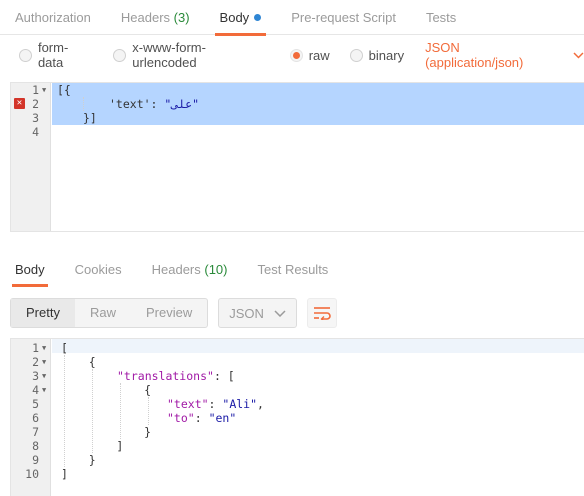  What do you see at coordinates (35, 432) in the screenshot?
I see `line-number: 7` at bounding box center [35, 432].